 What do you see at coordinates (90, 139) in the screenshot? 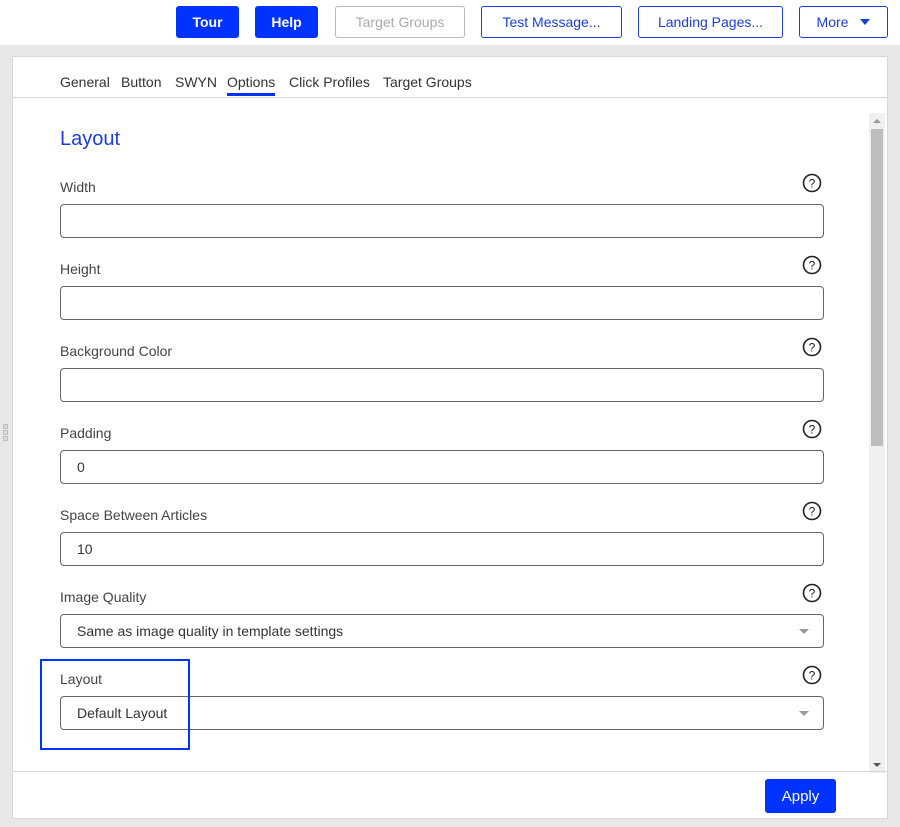
I see `section-title: Layout` at bounding box center [90, 139].